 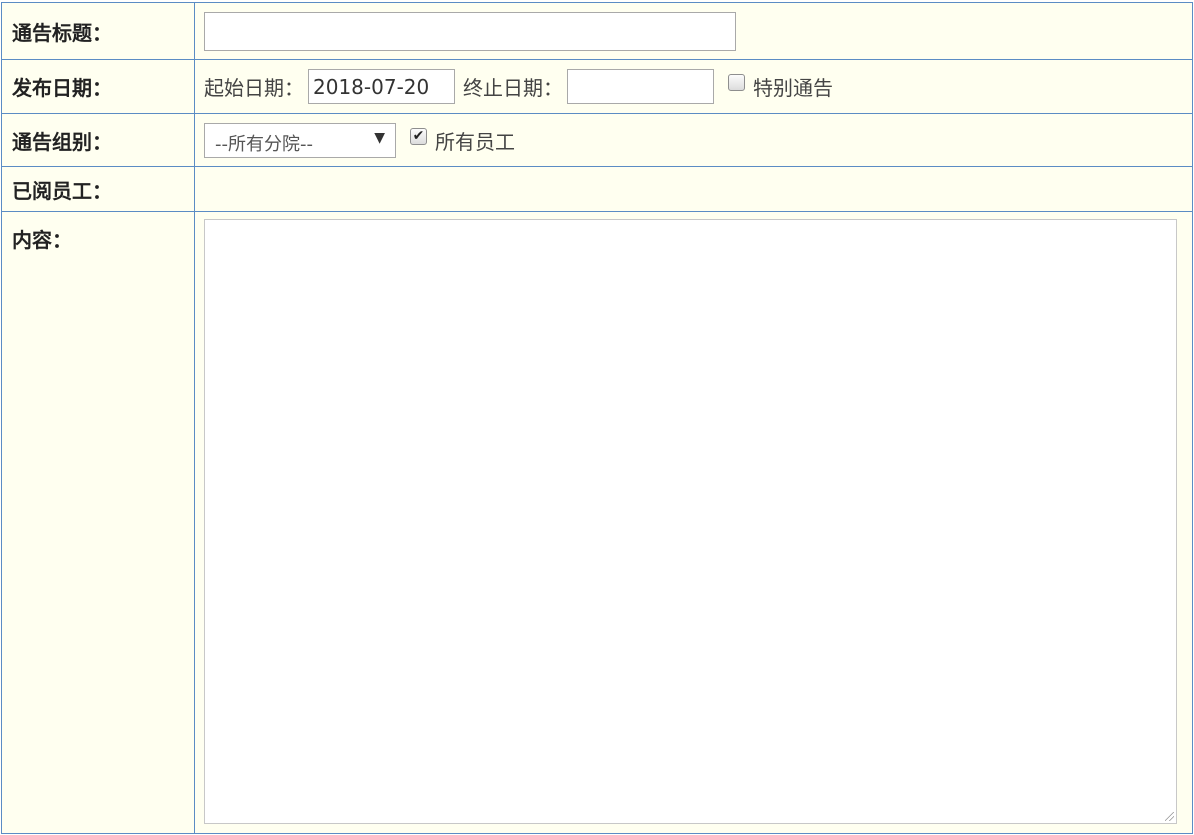 I want to click on resize-grip-icon, so click(x=1169, y=816).